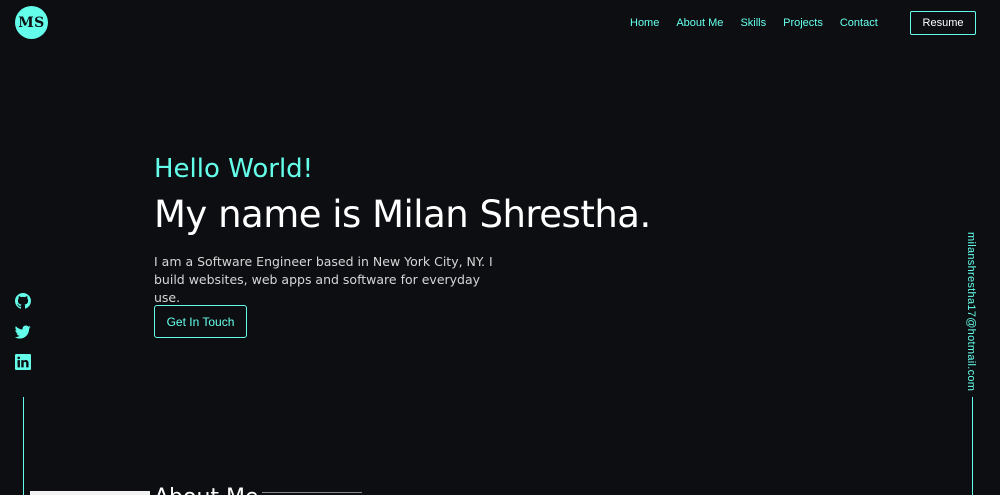 Image resolution: width=1000 pixels, height=495 pixels. Describe the element at coordinates (23, 301) in the screenshot. I see `github-icon` at that location.